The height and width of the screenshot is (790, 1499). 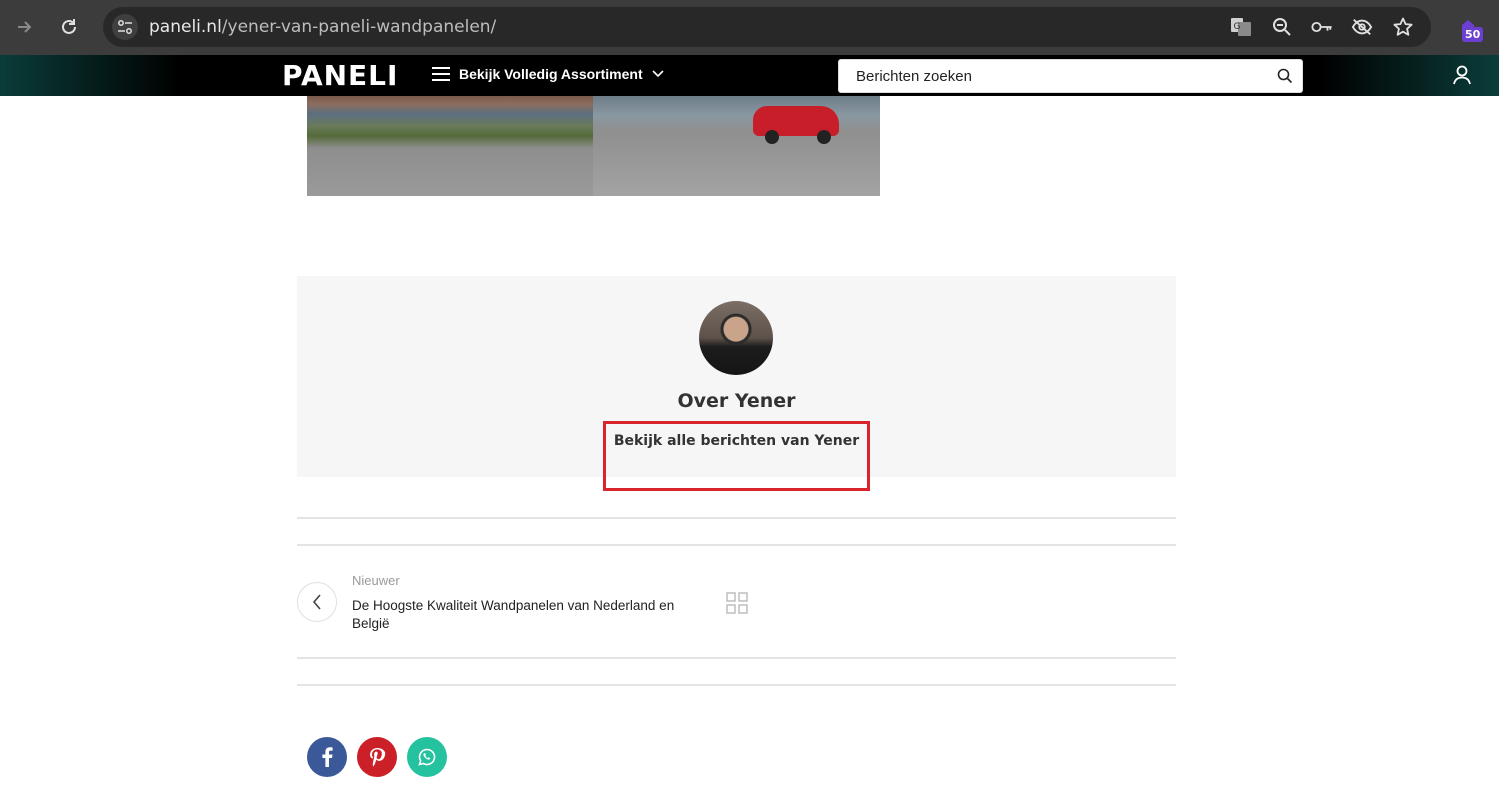 I want to click on translate-icon: G, so click(x=1241, y=27).